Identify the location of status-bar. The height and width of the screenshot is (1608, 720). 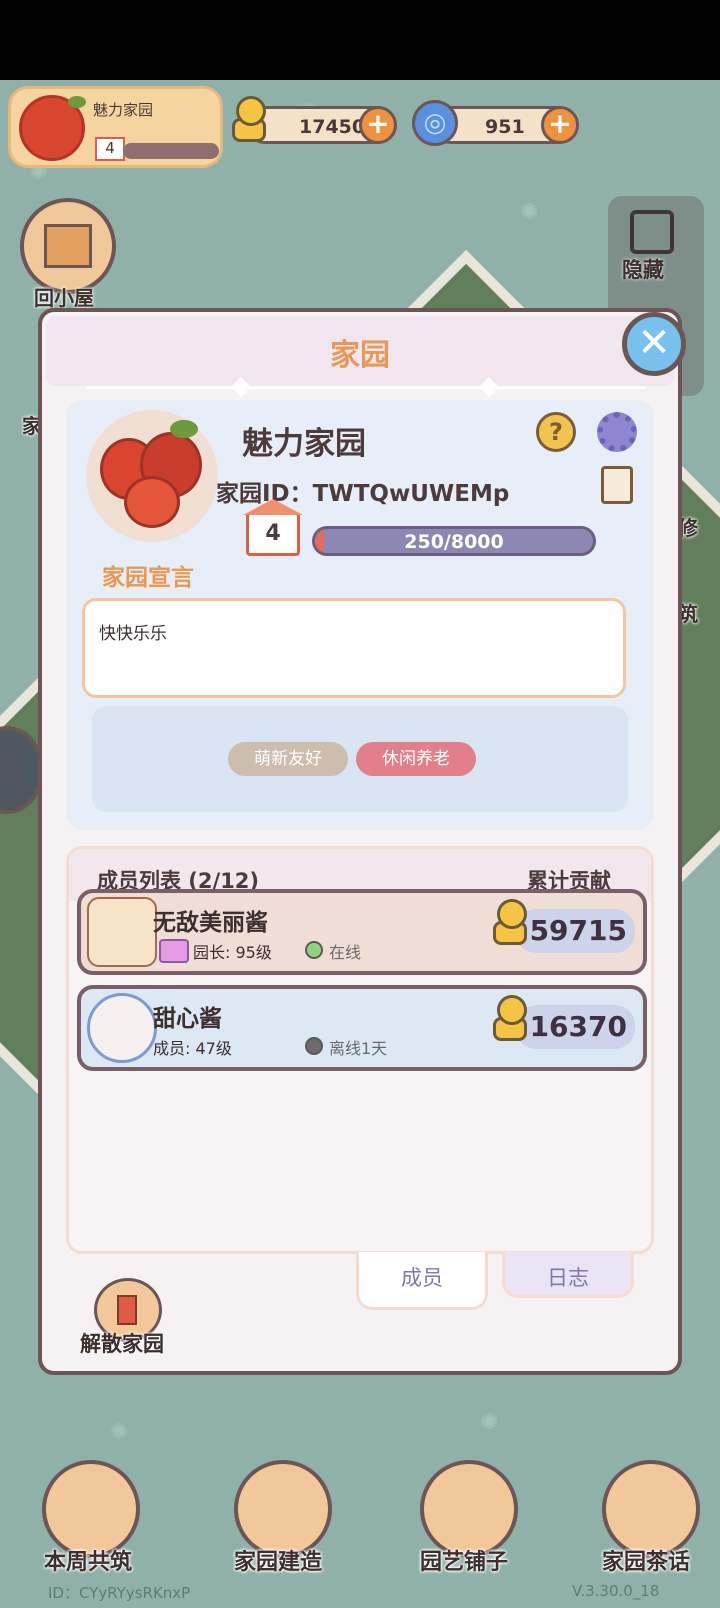
(360, 40).